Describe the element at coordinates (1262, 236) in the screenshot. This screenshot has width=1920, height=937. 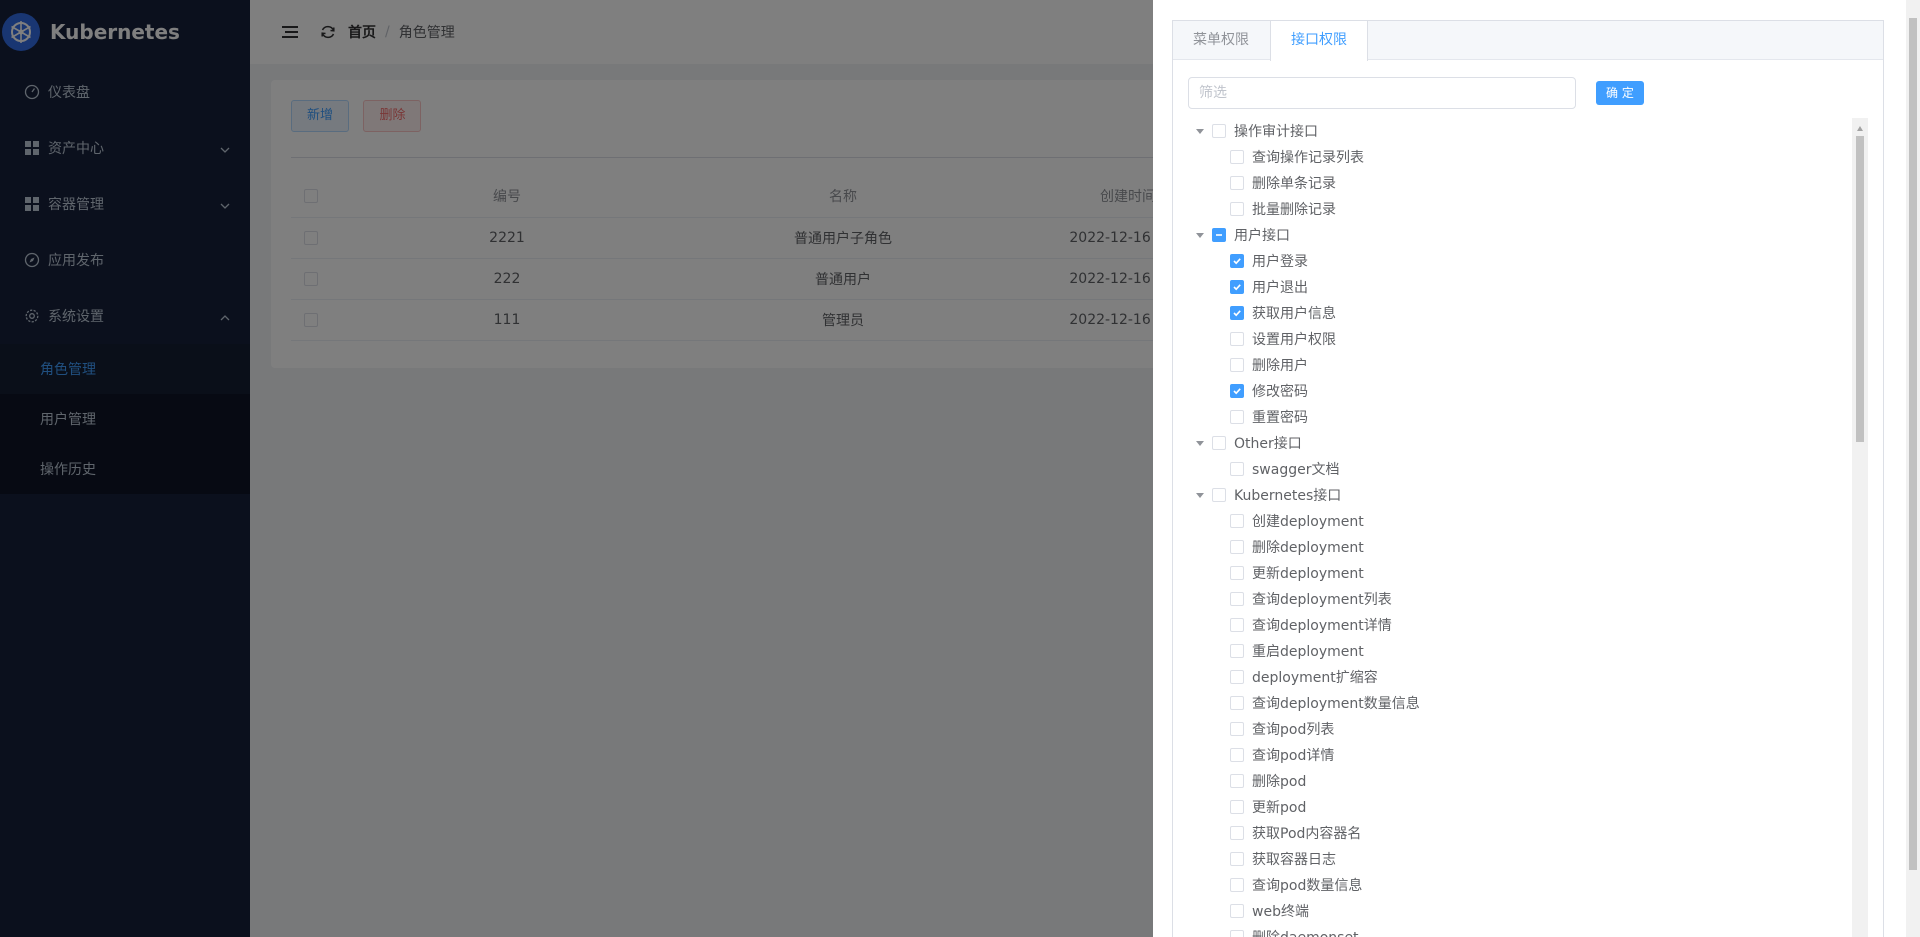
I see `tree-node-label: 用户接口` at that location.